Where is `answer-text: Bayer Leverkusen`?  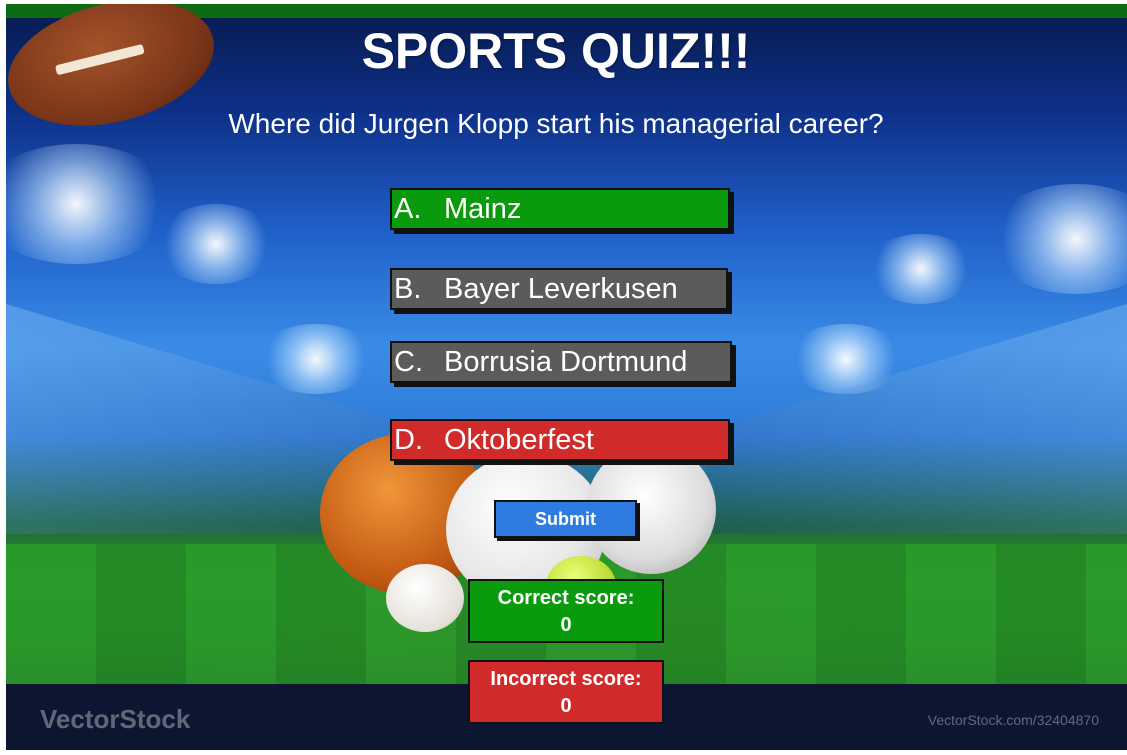
answer-text: Bayer Leverkusen is located at coordinates (561, 289).